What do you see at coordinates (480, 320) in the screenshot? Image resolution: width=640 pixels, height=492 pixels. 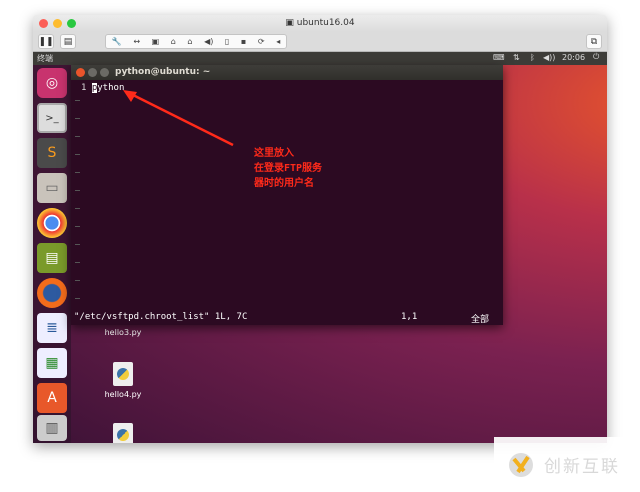 I see `status-scroll: 全部` at bounding box center [480, 320].